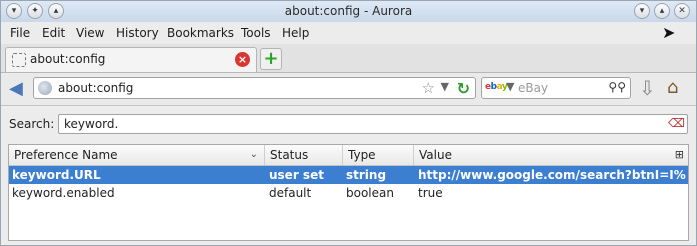 The image size is (697, 246). Describe the element at coordinates (679, 154) in the screenshot. I see `column-picker-icon: ⊞` at that location.